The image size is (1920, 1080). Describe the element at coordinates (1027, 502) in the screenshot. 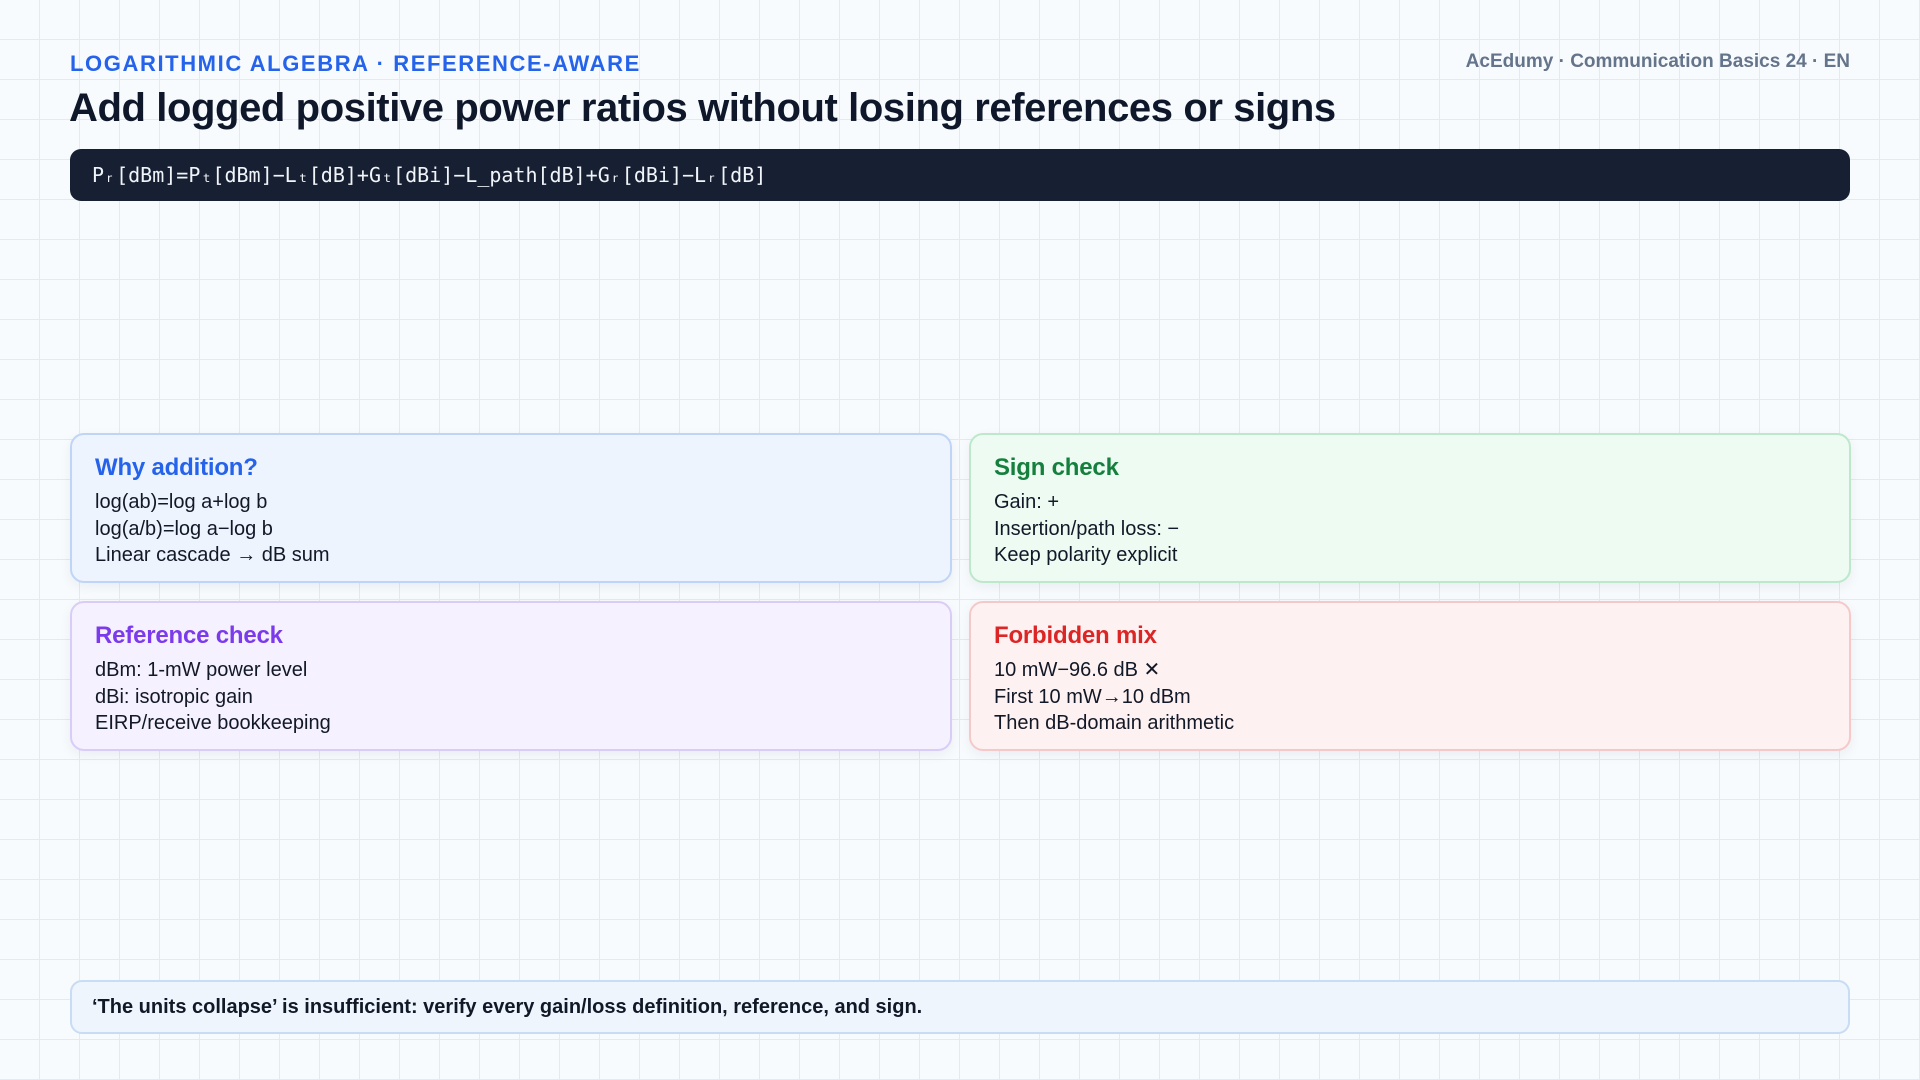

I see `card-line: Gain: +` at that location.